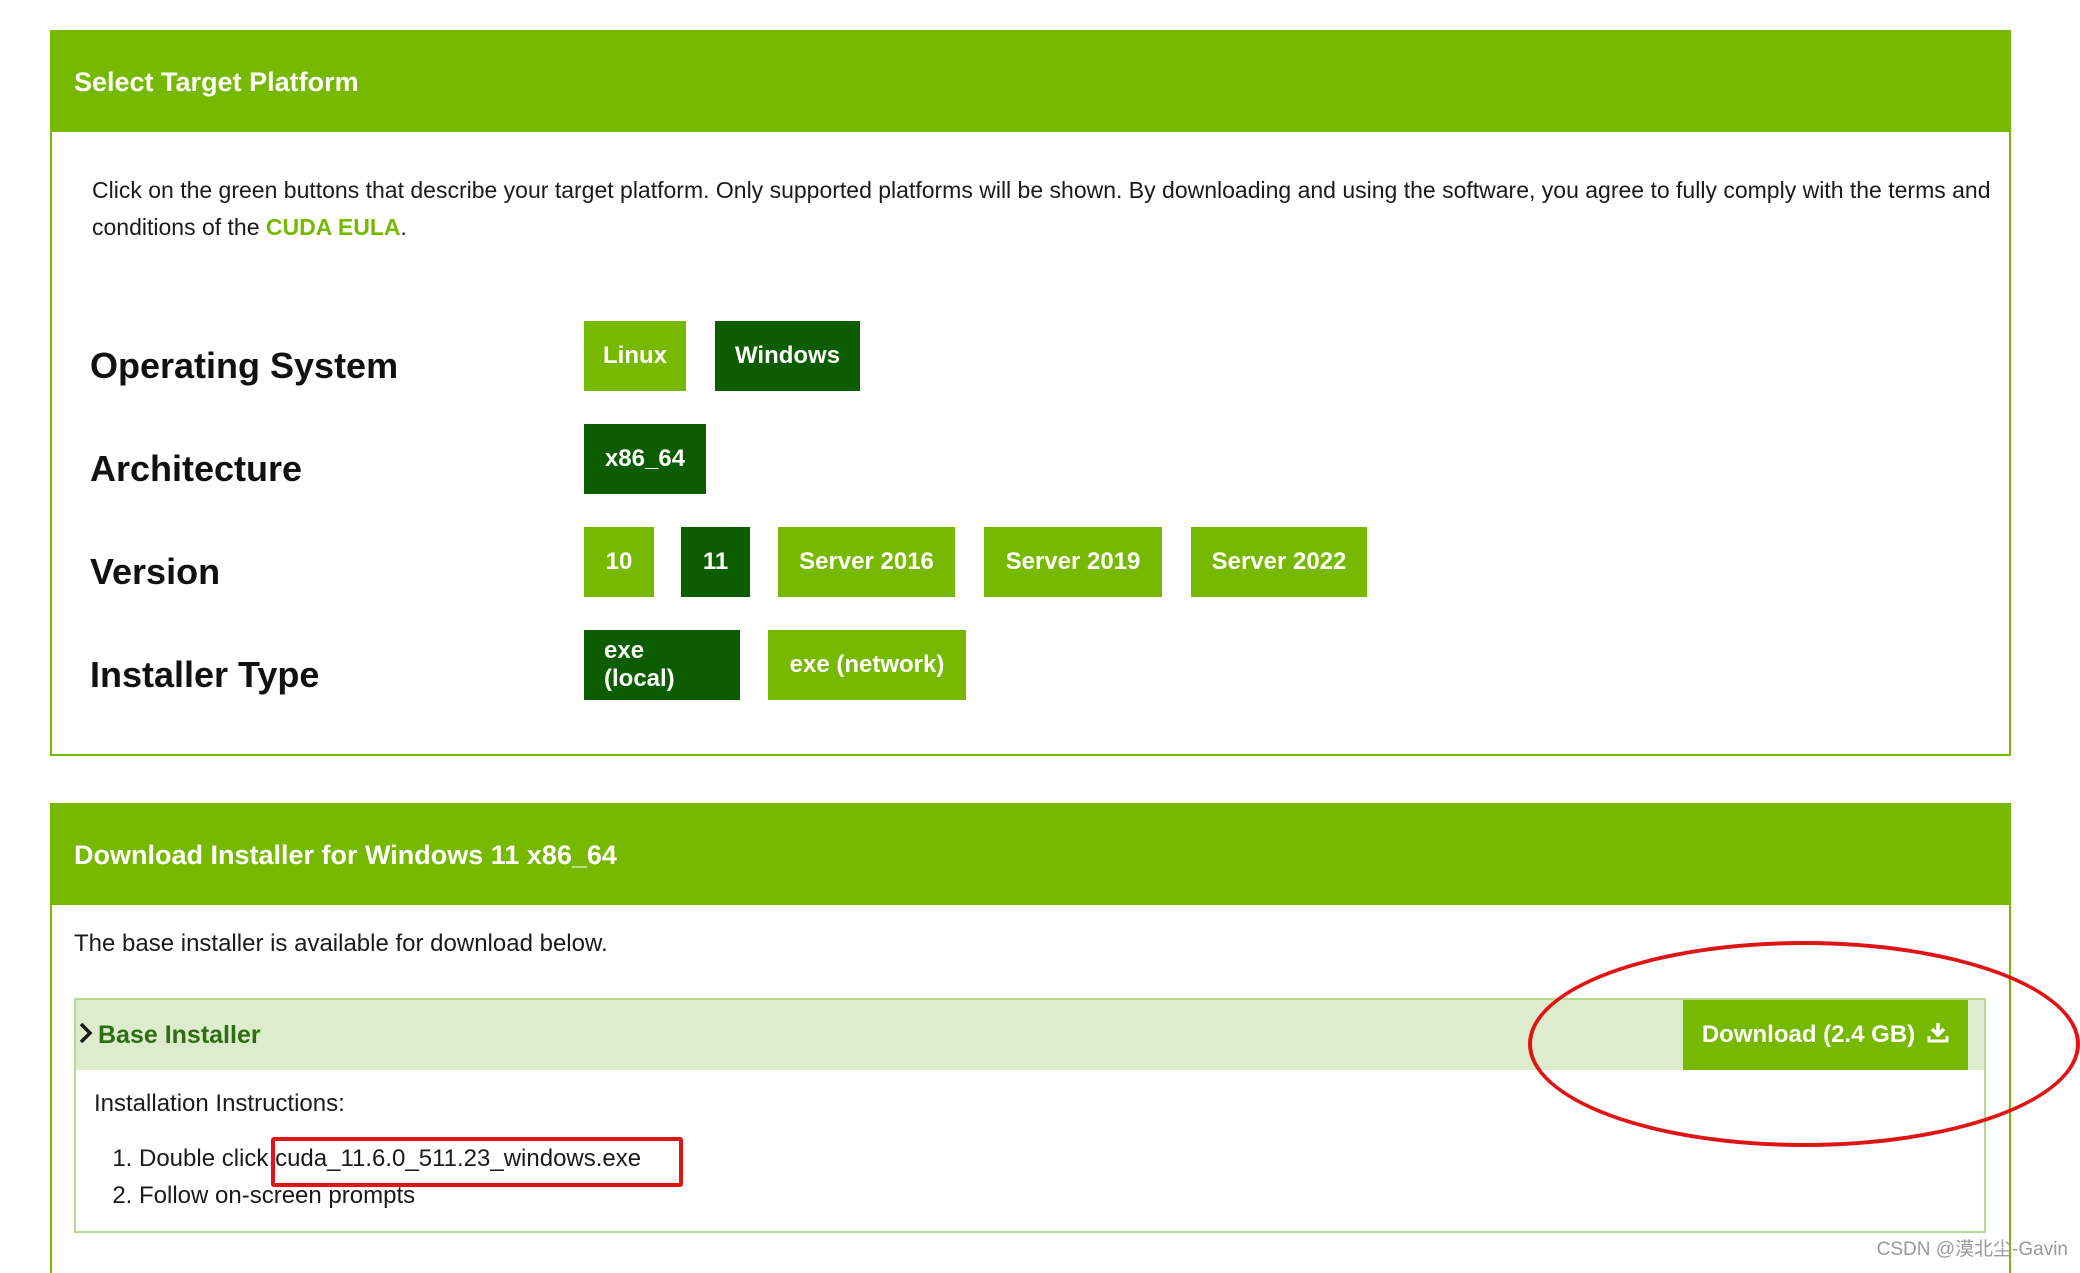  Describe the element at coordinates (196, 468) in the screenshot. I see `arch-row-label: Architecture` at that location.